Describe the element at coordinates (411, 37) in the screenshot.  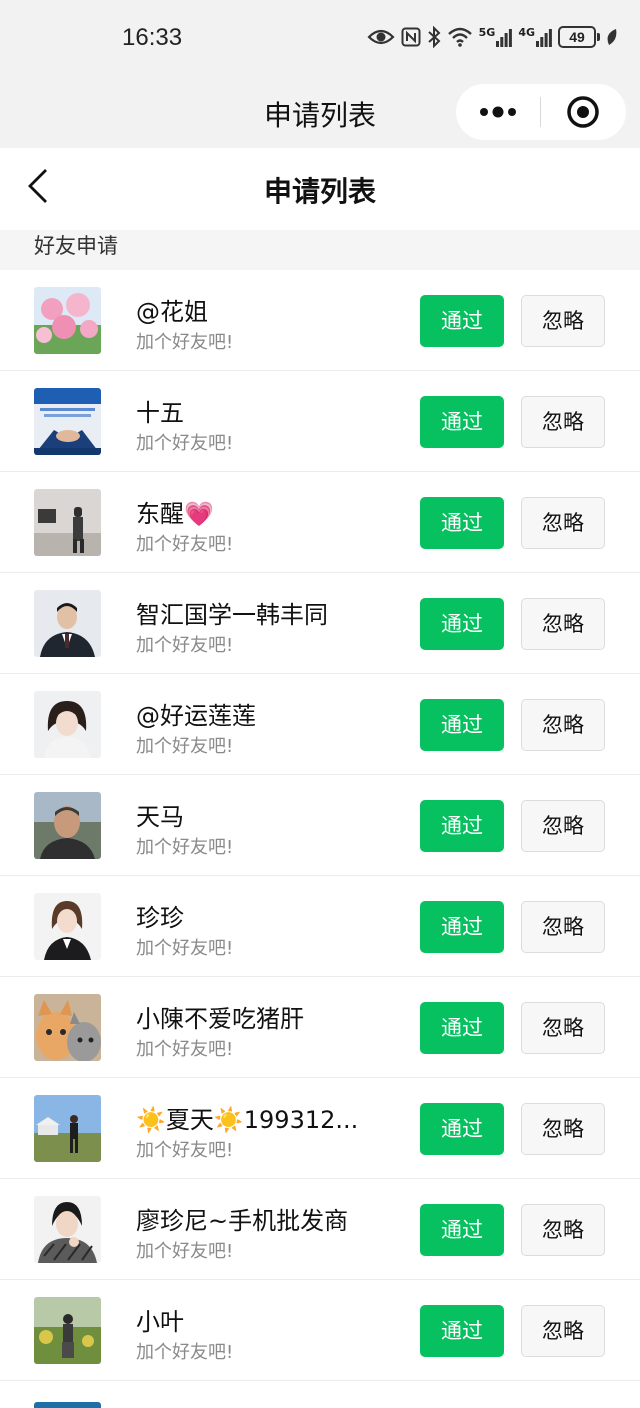
I see `nfc-icon` at that location.